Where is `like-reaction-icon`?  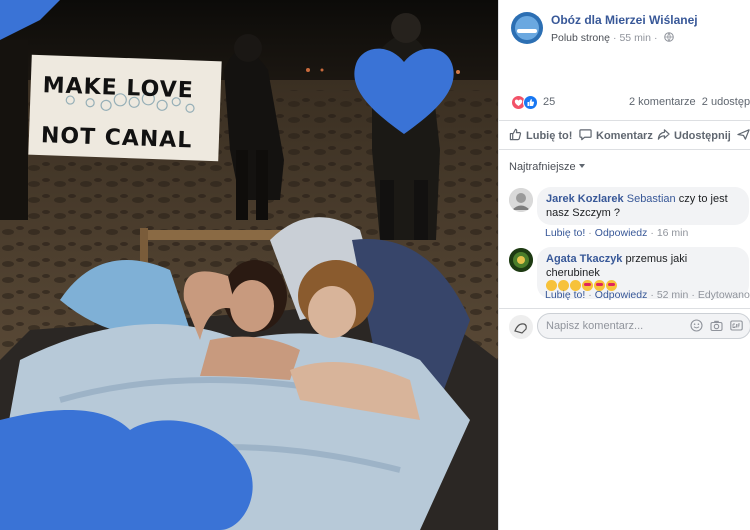 like-reaction-icon is located at coordinates (530, 102).